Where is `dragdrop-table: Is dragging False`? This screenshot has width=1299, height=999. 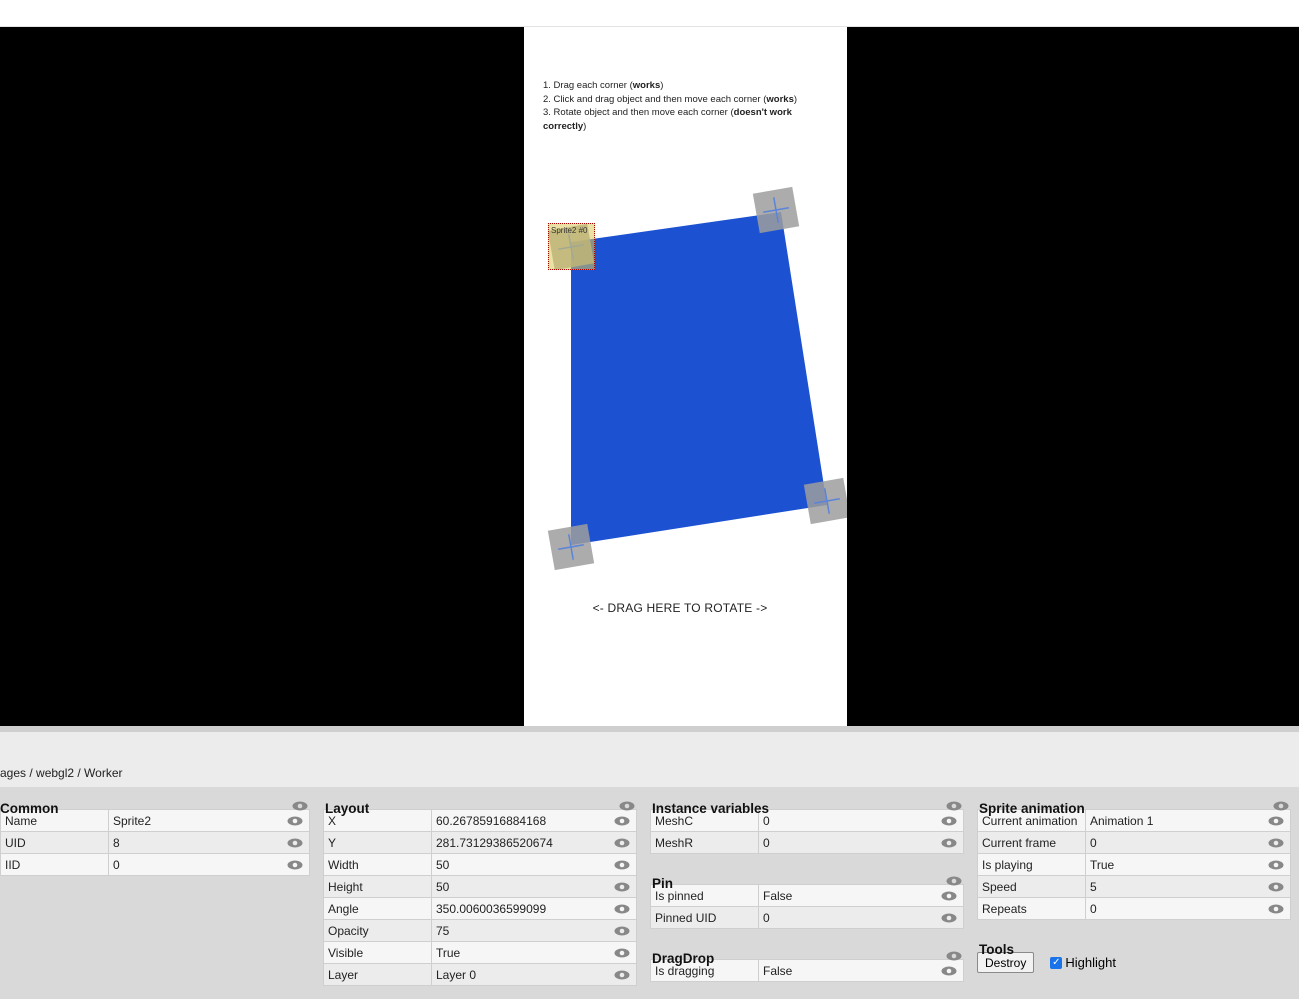 dragdrop-table: Is dragging False is located at coordinates (807, 970).